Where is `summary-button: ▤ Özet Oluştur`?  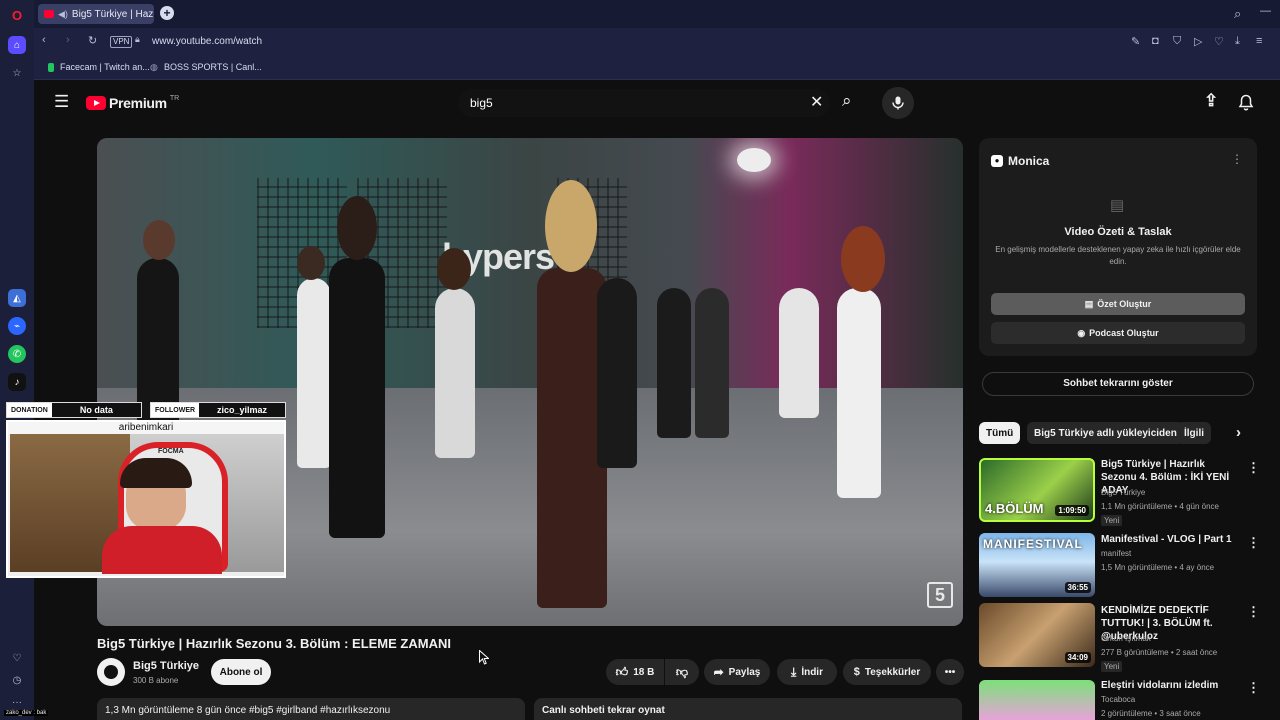
summary-button: ▤ Özet Oluştur is located at coordinates (1118, 304).